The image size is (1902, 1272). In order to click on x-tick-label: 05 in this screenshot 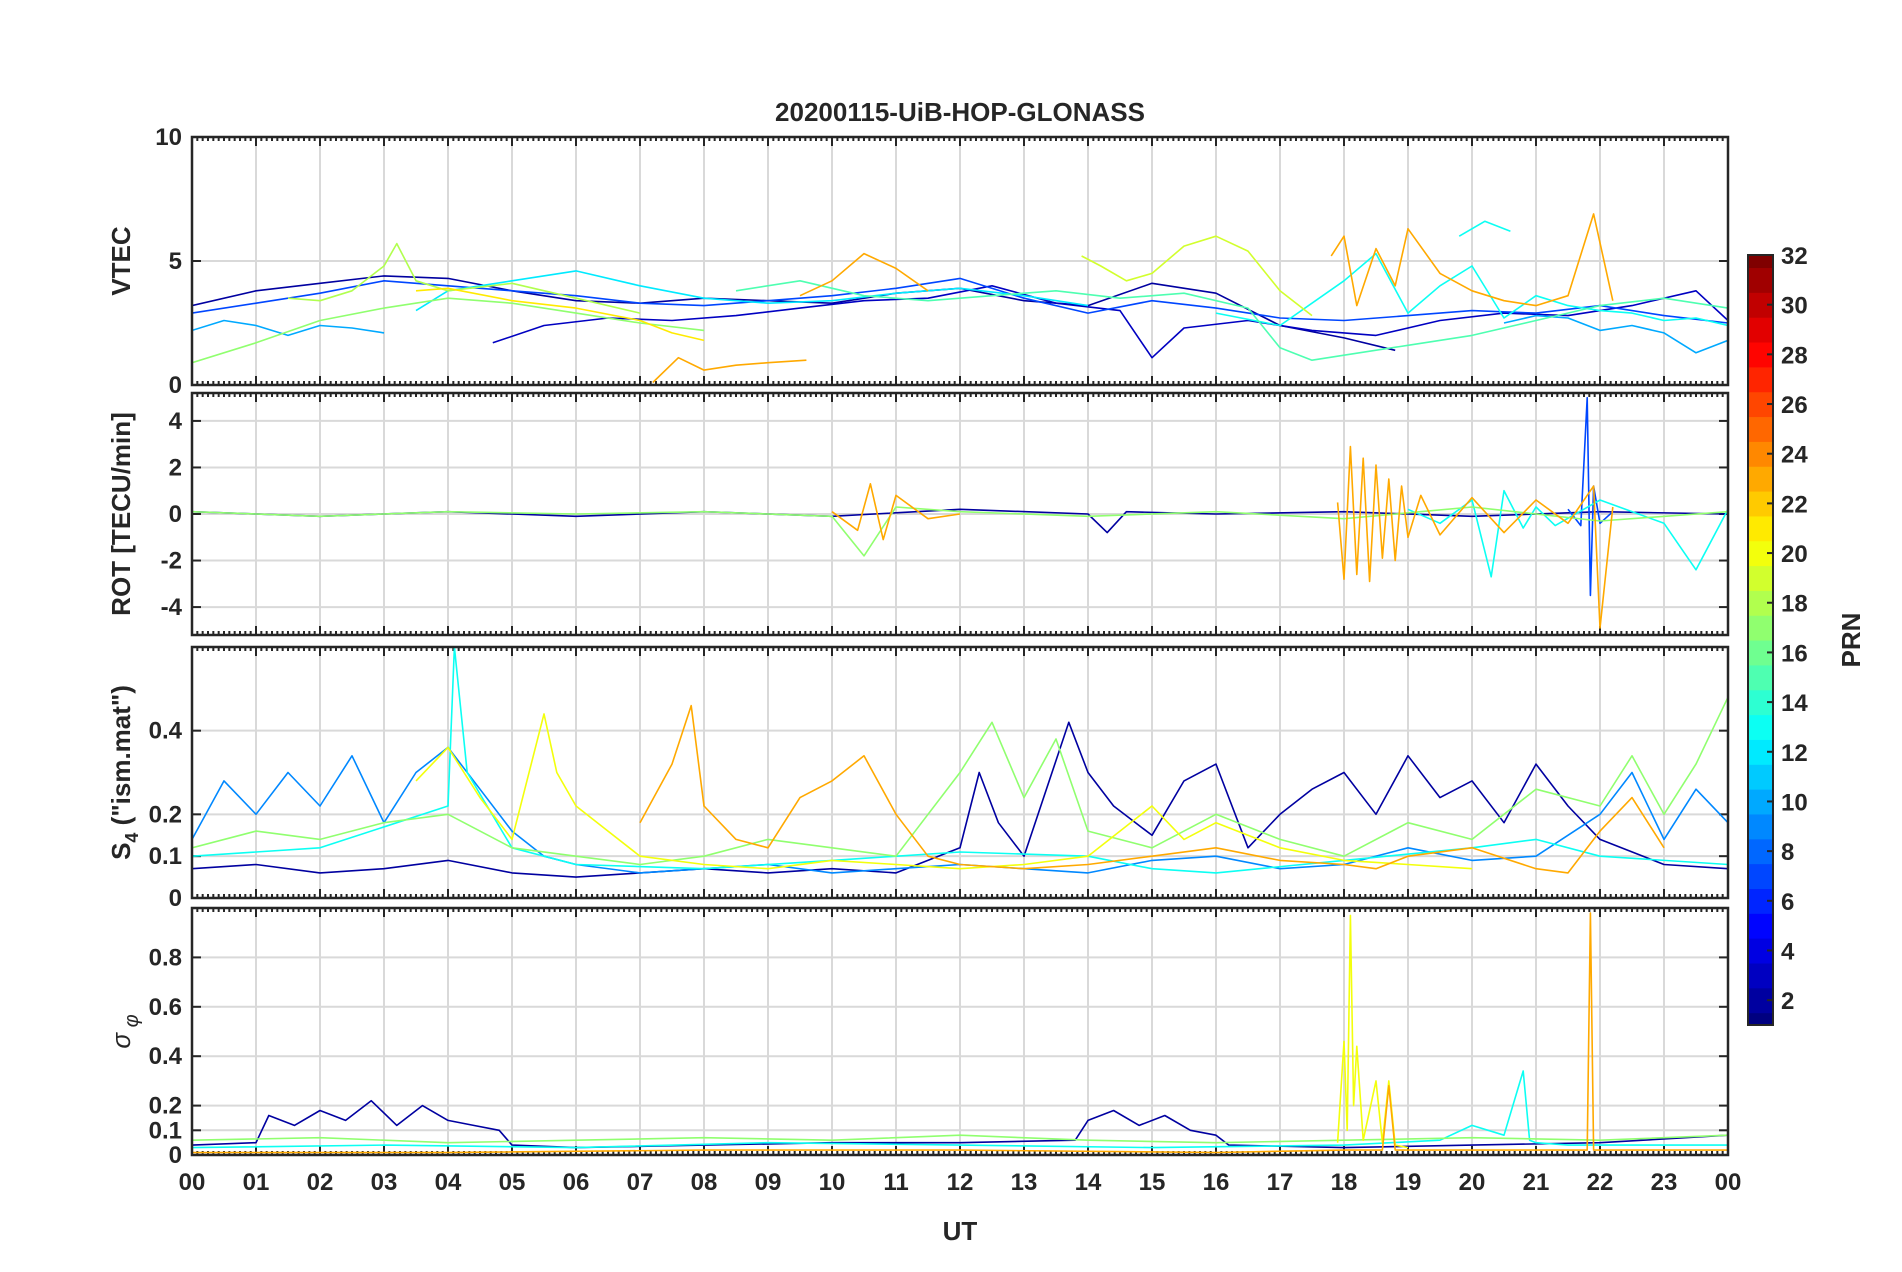, I will do `click(512, 1182)`.